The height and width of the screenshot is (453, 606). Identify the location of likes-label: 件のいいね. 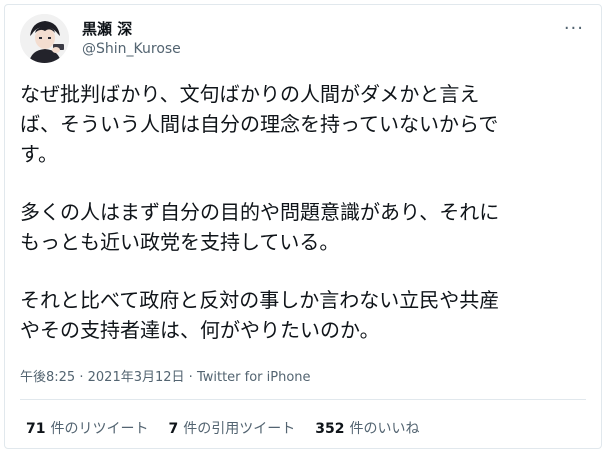
(384, 429).